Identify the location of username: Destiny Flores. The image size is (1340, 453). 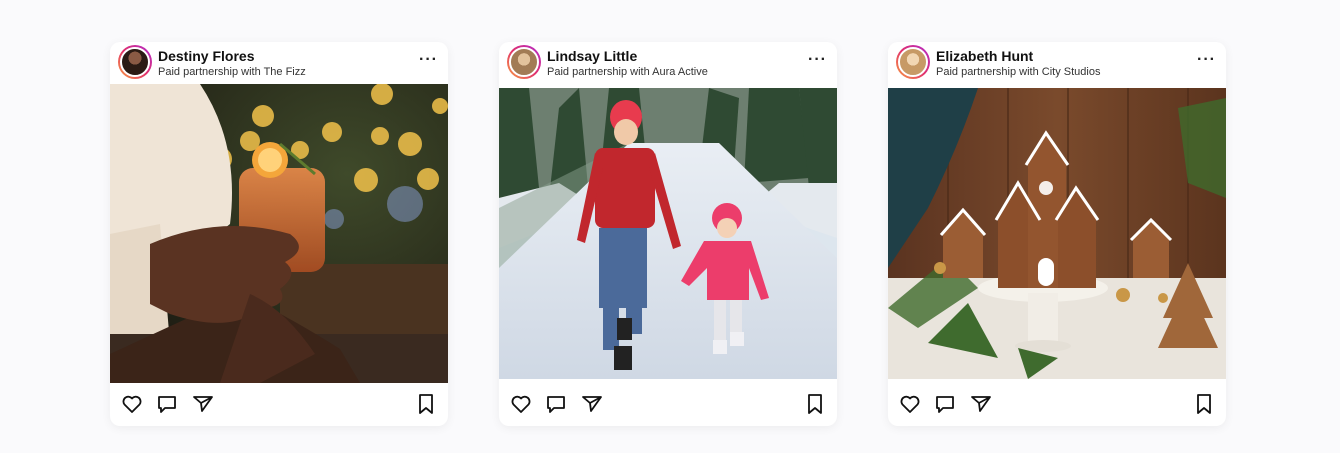
(206, 56).